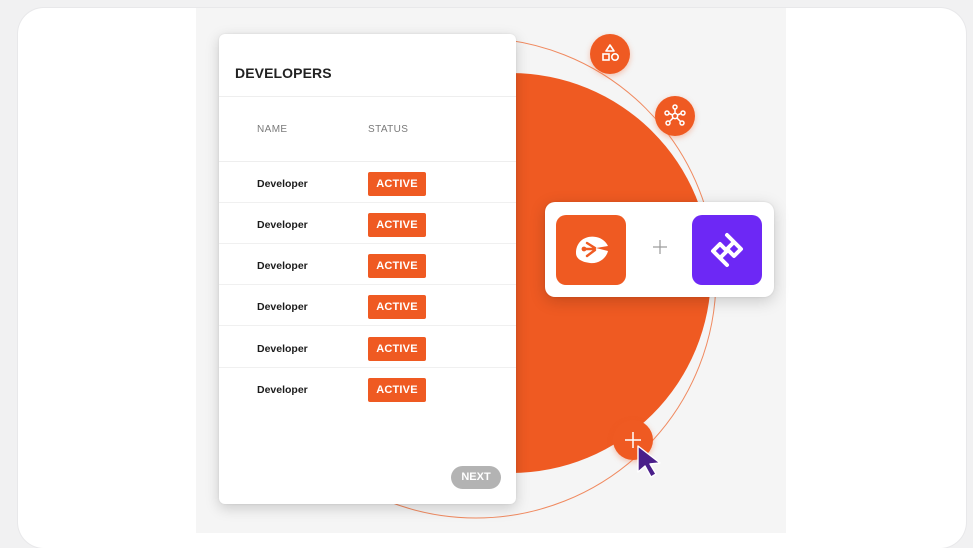 The height and width of the screenshot is (548, 973). What do you see at coordinates (367, 96) in the screenshot?
I see `header-divider` at bounding box center [367, 96].